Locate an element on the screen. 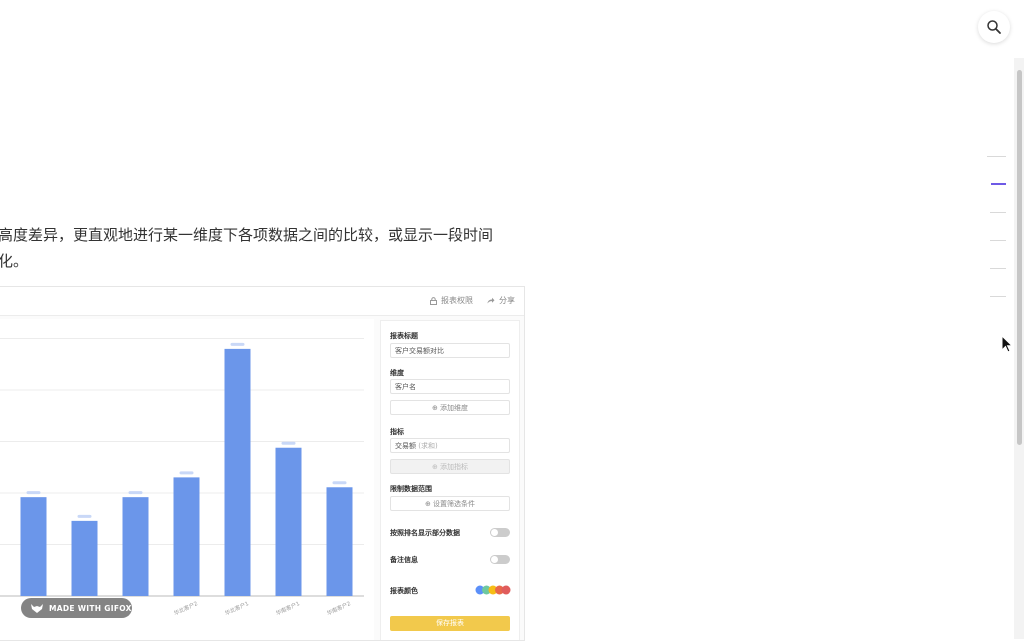  rank-label: 按照排名显示部分数据 is located at coordinates (425, 533).